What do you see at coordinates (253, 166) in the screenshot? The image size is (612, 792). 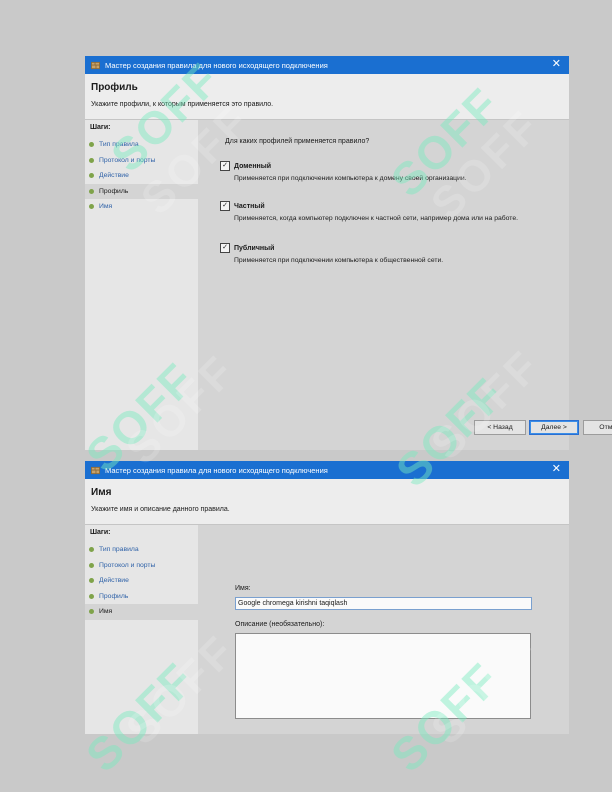 I see `domain-label: Доменный` at bounding box center [253, 166].